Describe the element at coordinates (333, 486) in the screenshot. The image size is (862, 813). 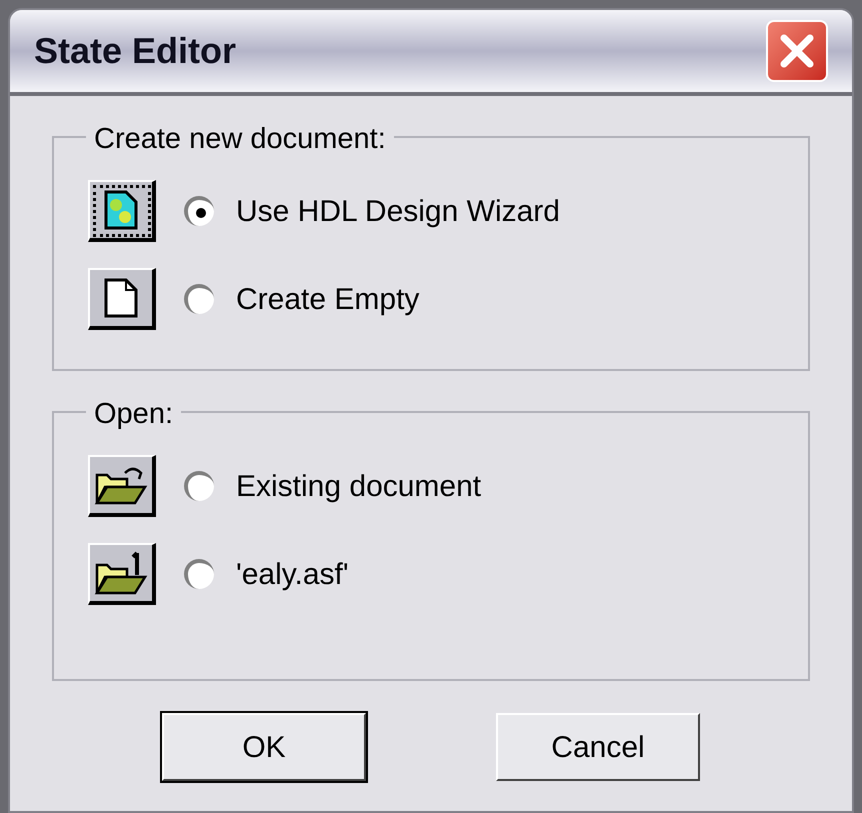
I see `radio-option: Existing document` at that location.